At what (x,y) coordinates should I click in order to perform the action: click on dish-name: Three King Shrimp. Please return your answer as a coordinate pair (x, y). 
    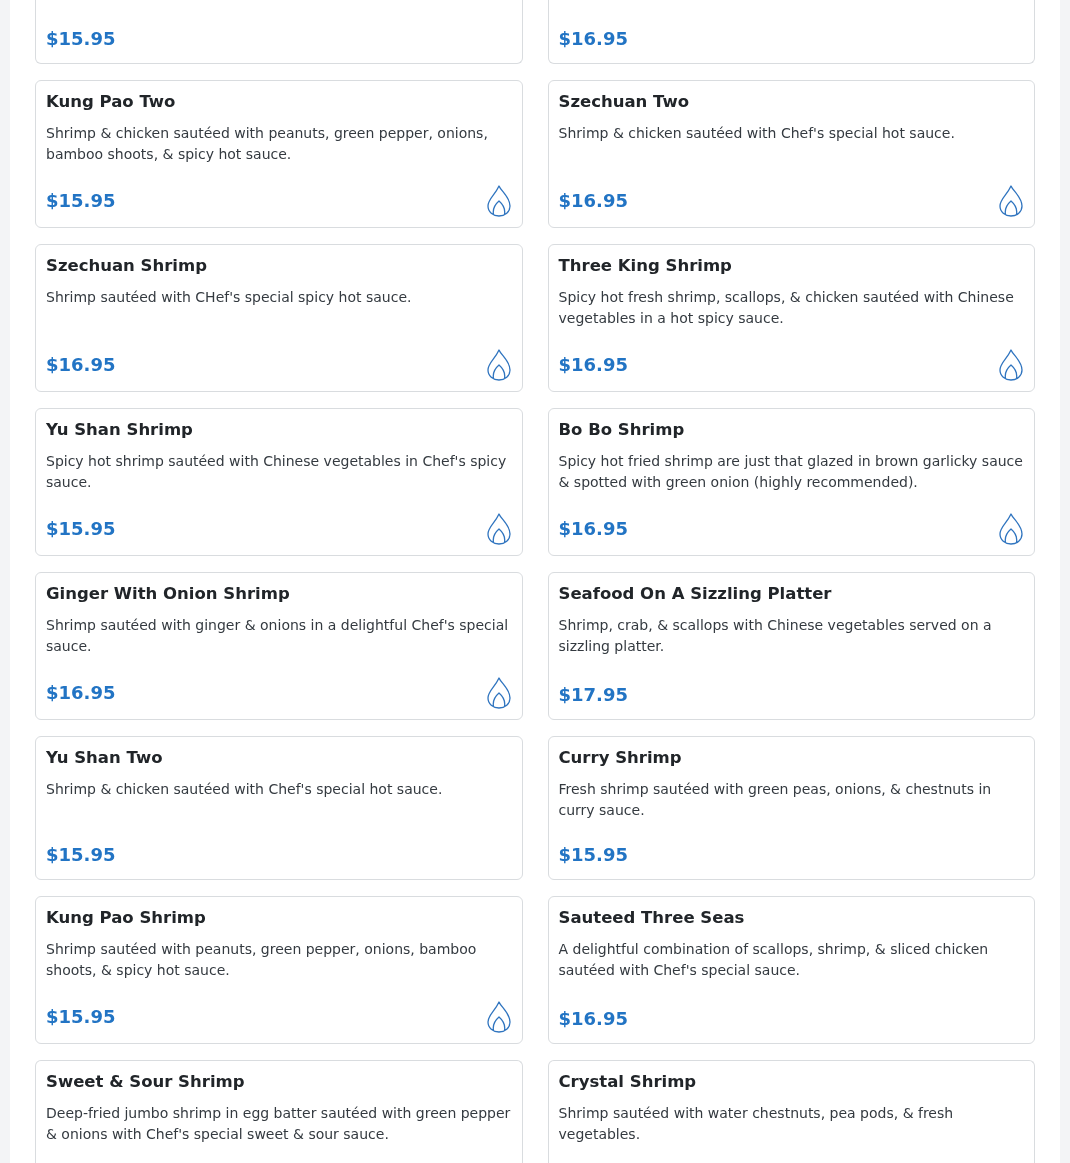
    Looking at the image, I should click on (645, 266).